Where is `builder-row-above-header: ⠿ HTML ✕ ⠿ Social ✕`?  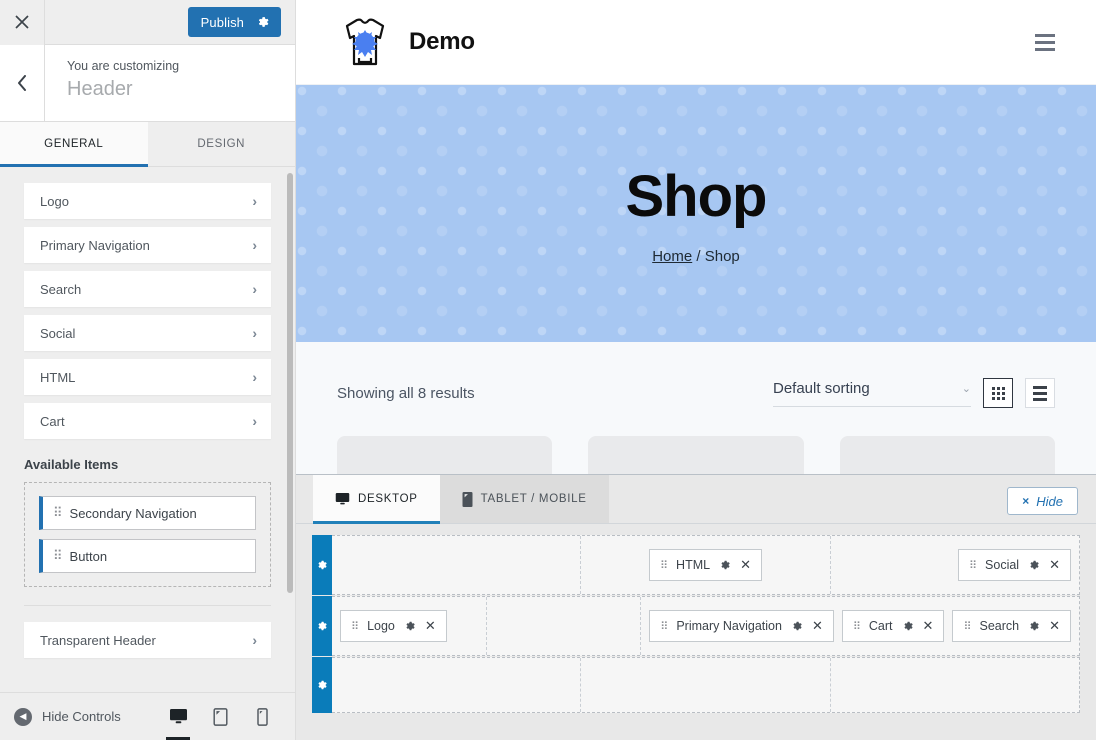
builder-row-above-header: ⠿ HTML ✕ ⠿ Social ✕ is located at coordinates (696, 565).